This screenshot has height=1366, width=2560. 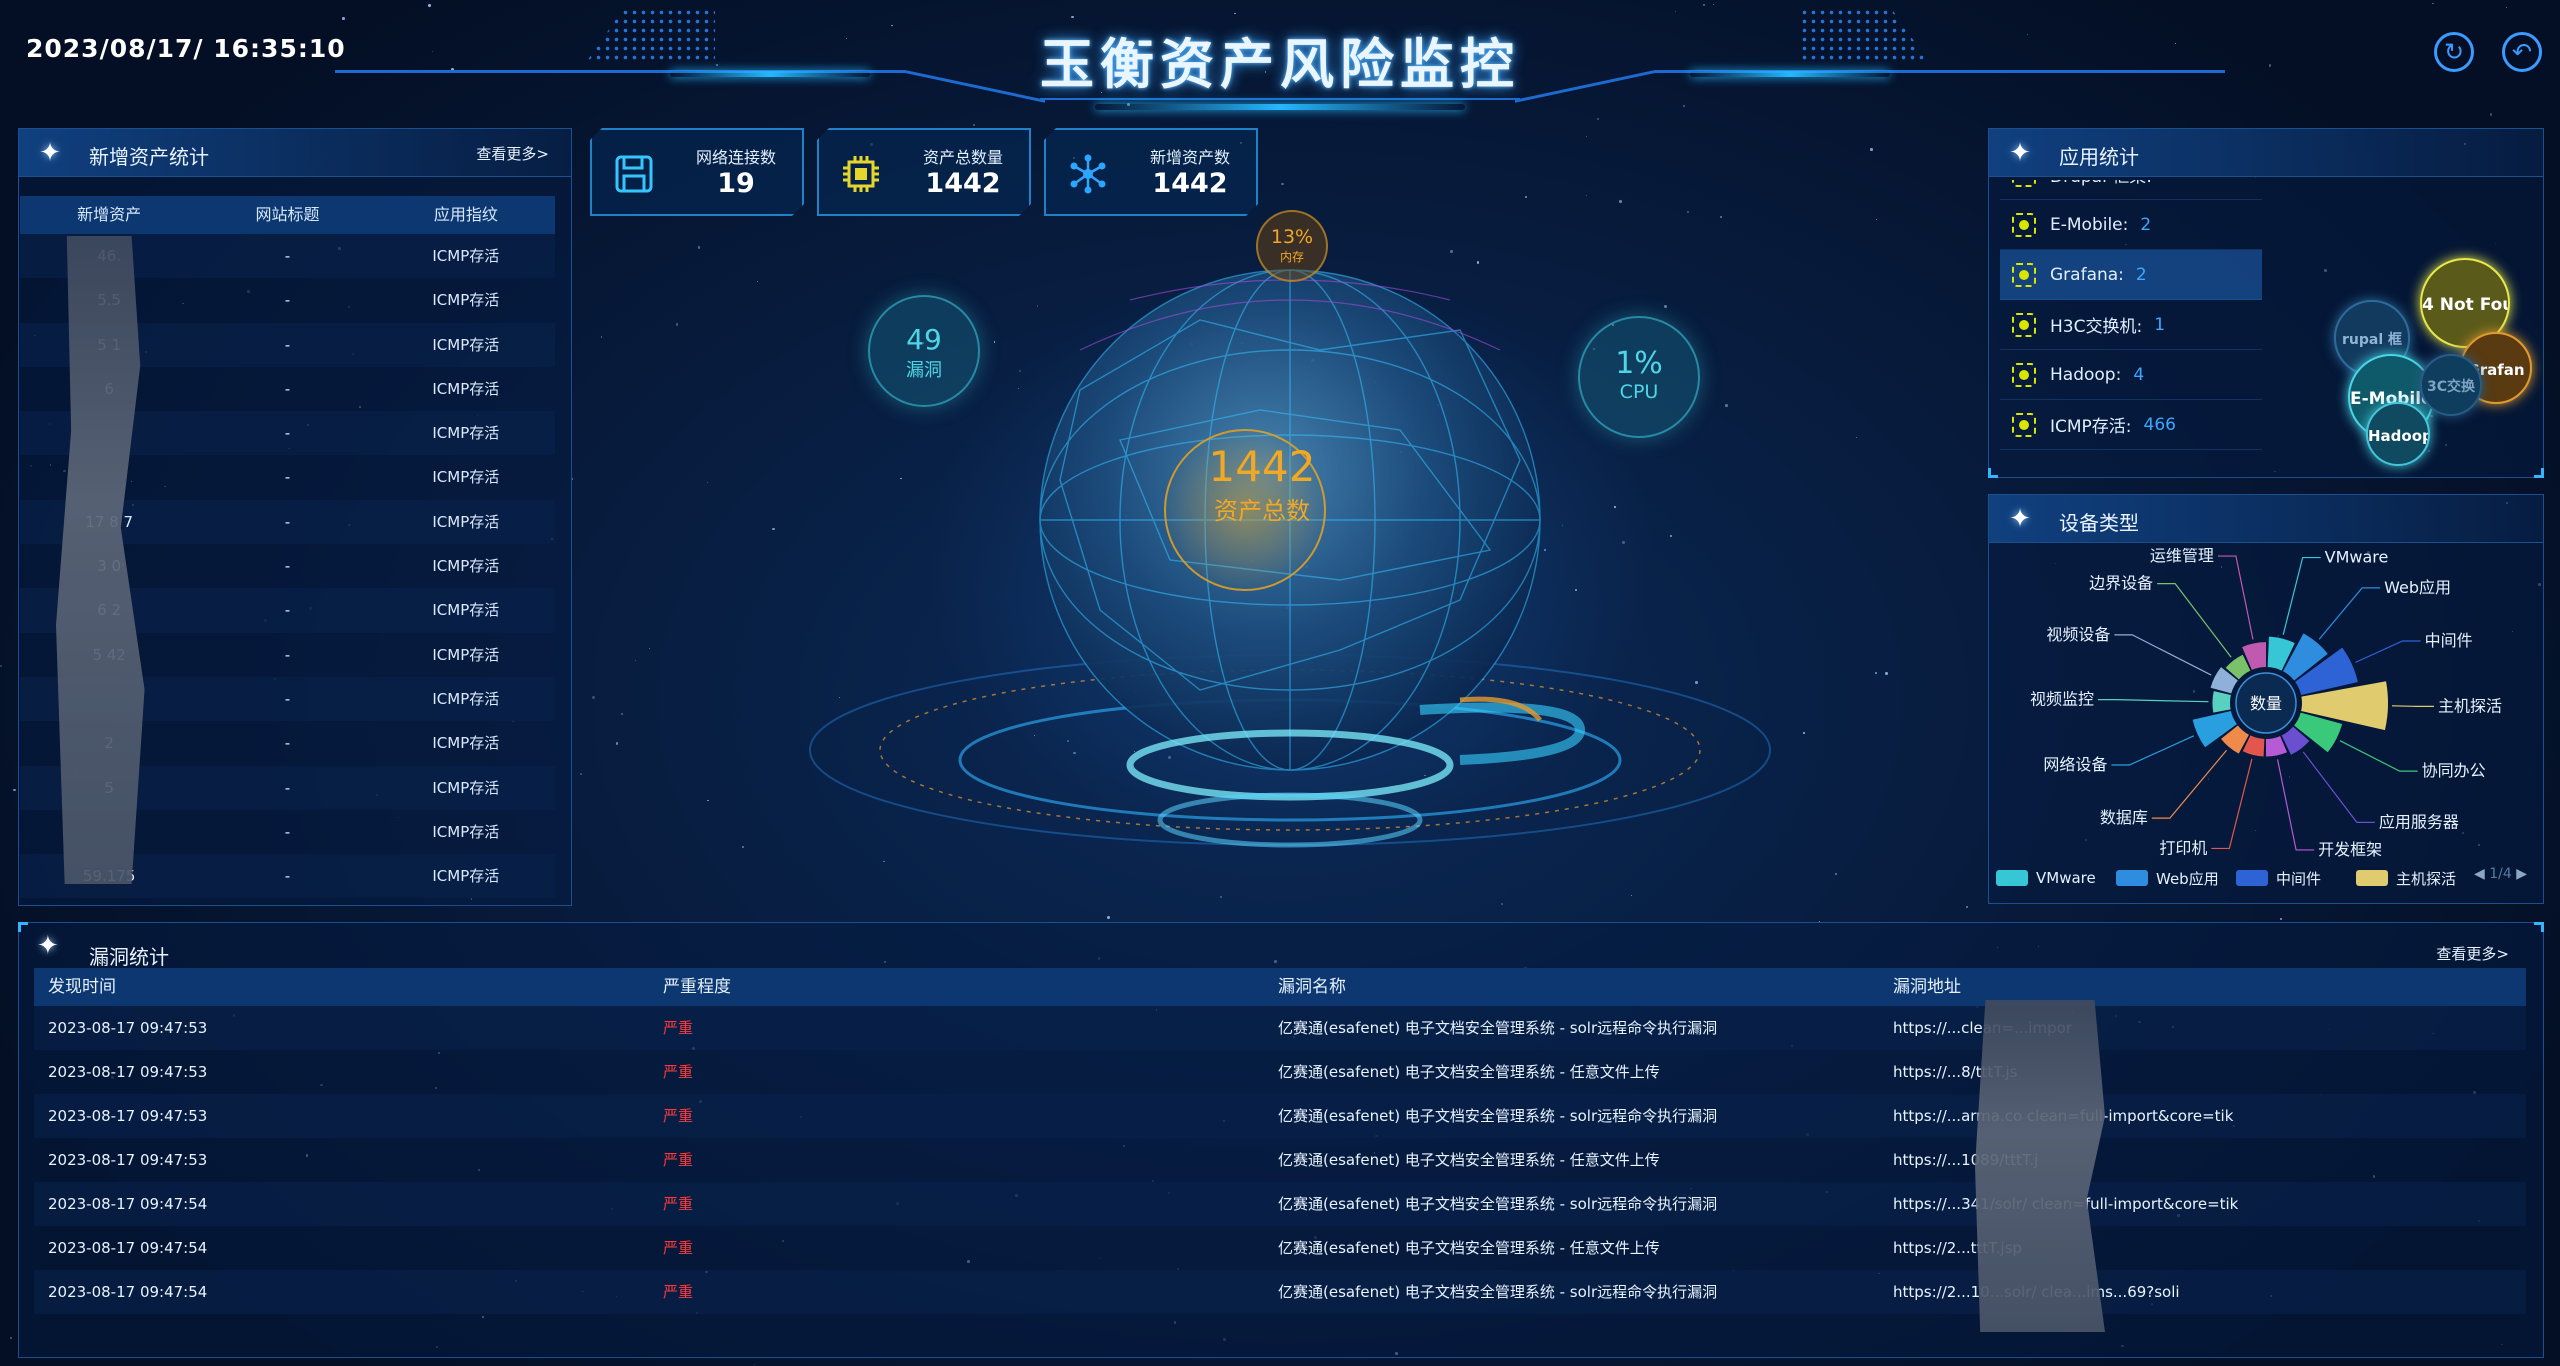 What do you see at coordinates (2046, 878) in the screenshot?
I see `legend-item: VMware` at bounding box center [2046, 878].